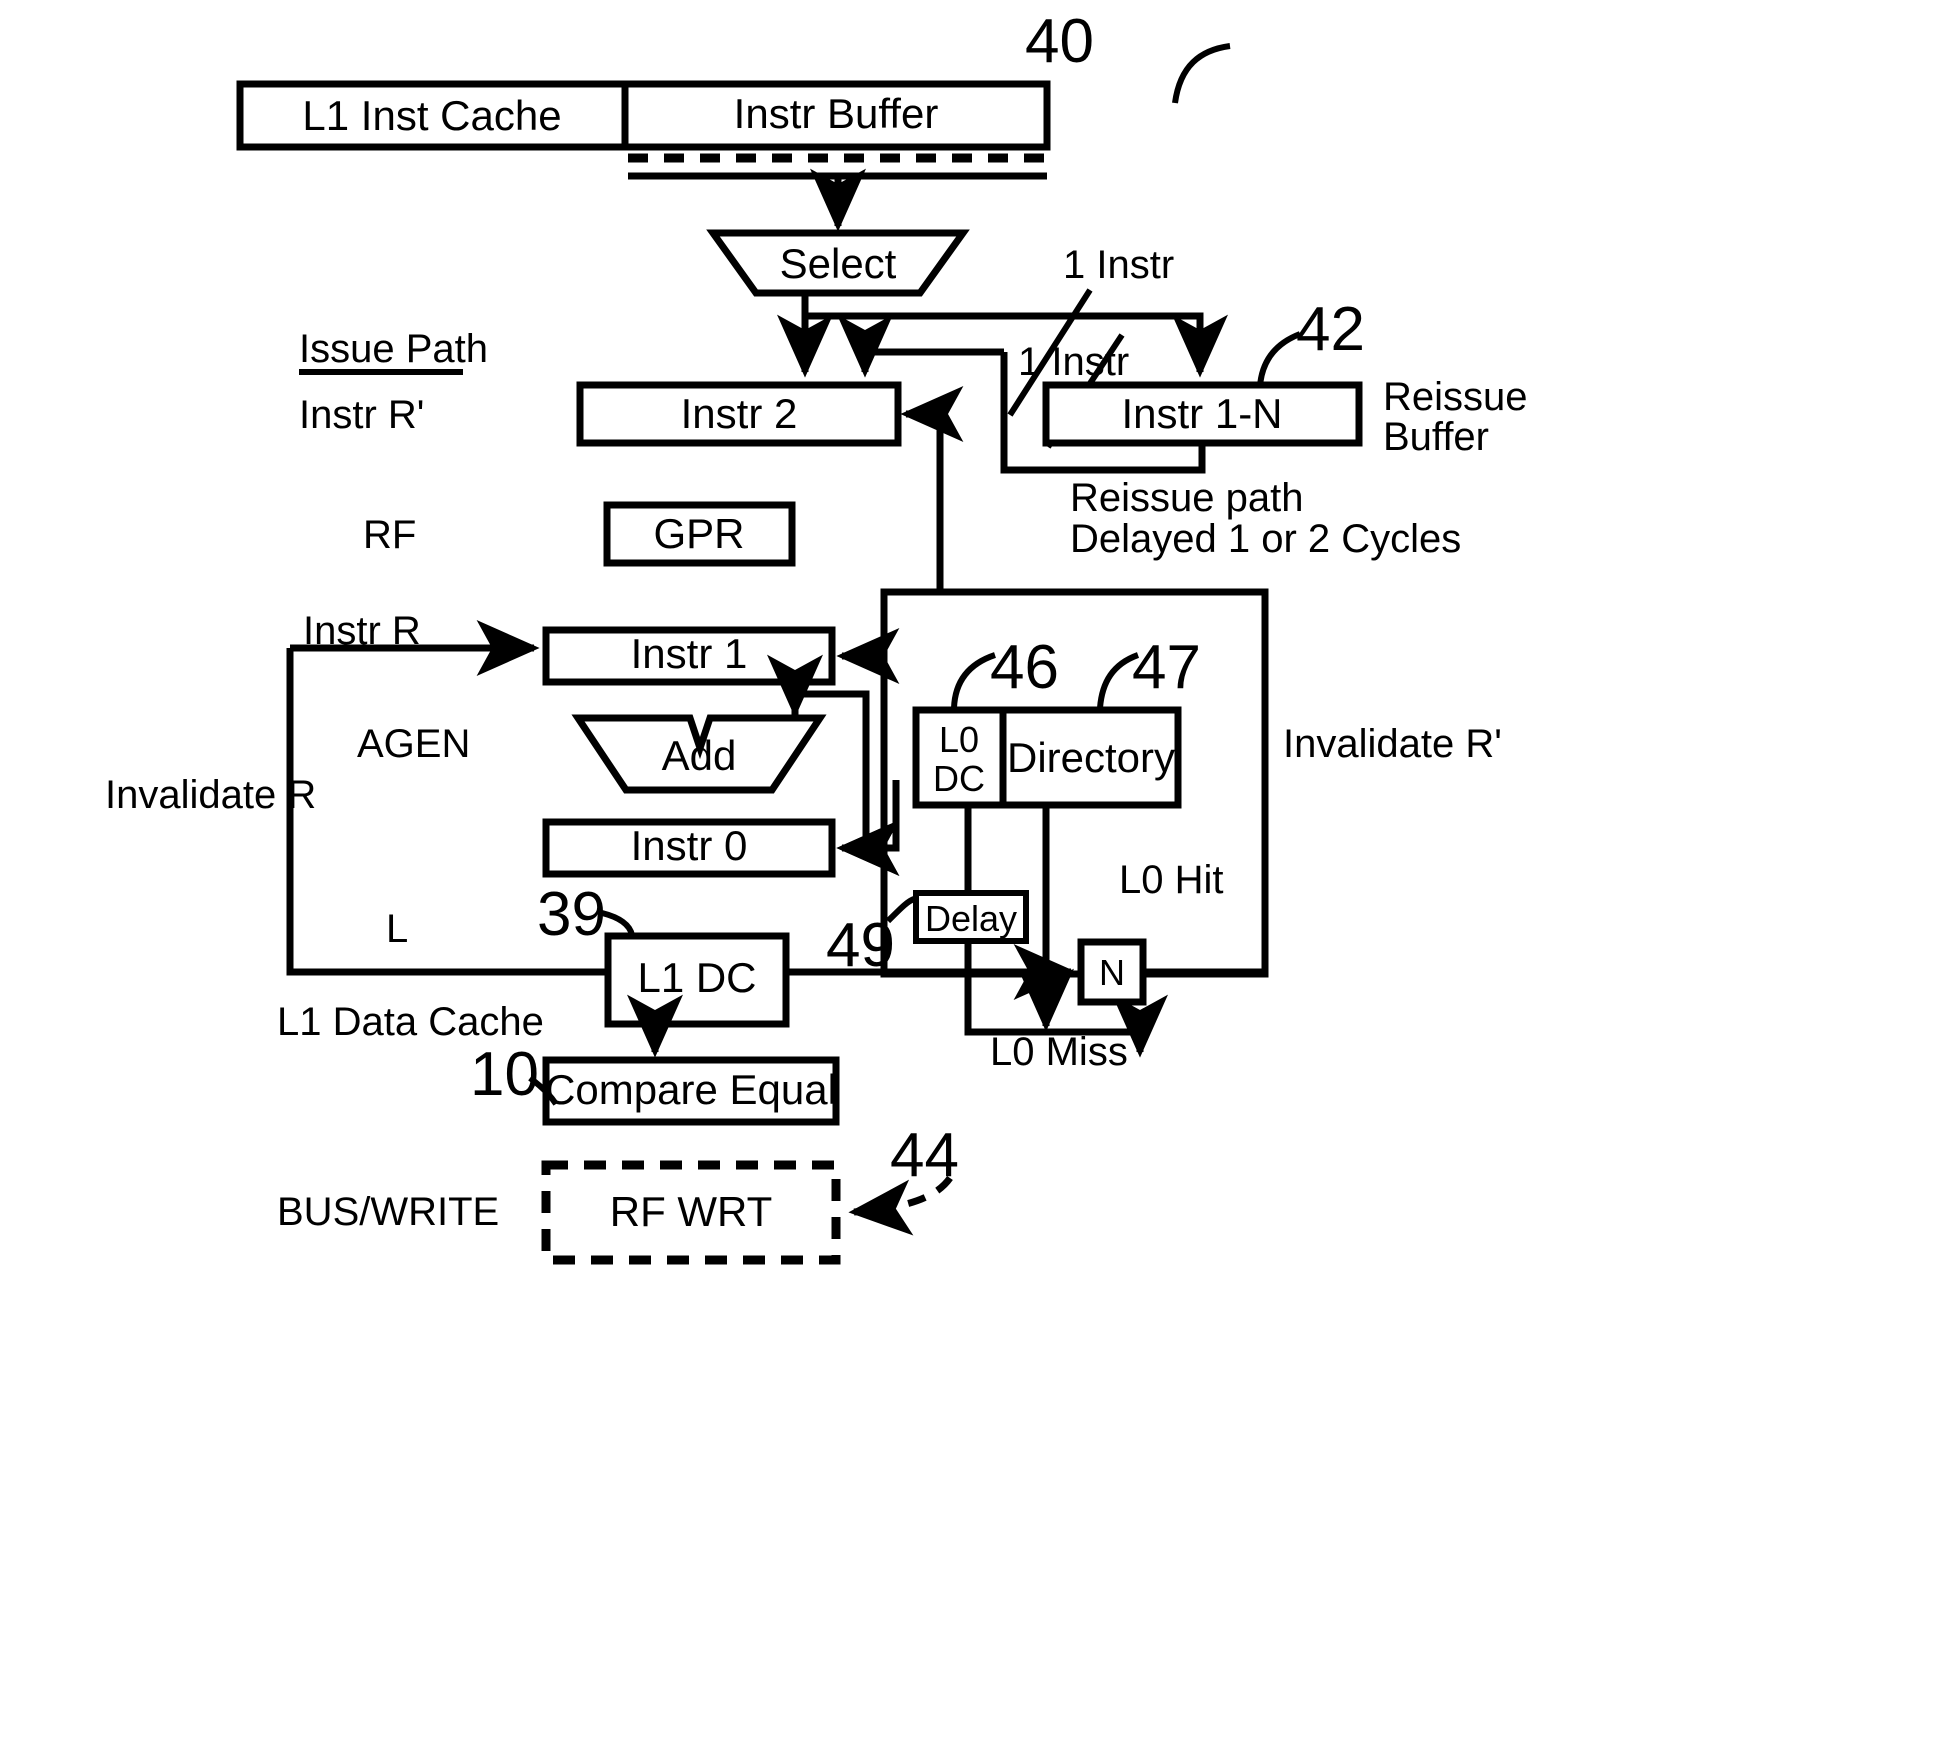  I want to click on l0dc-label-line1: L0, so click(959, 739).